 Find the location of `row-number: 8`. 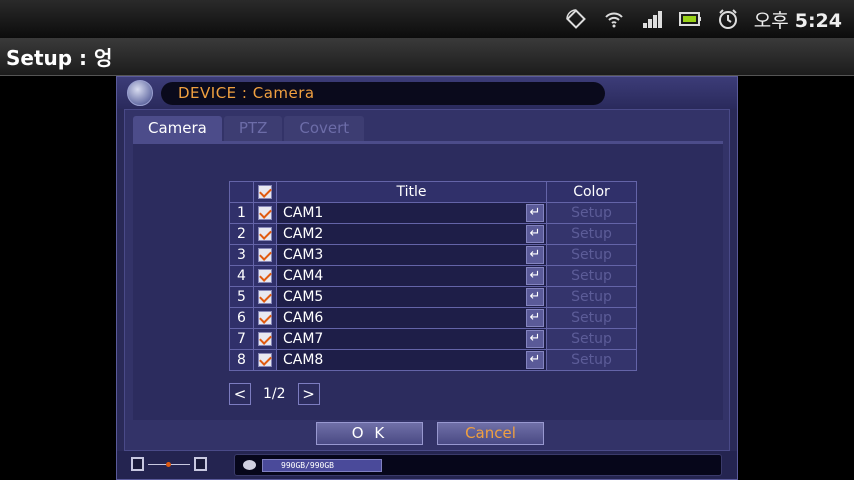

row-number: 8 is located at coordinates (241, 360).